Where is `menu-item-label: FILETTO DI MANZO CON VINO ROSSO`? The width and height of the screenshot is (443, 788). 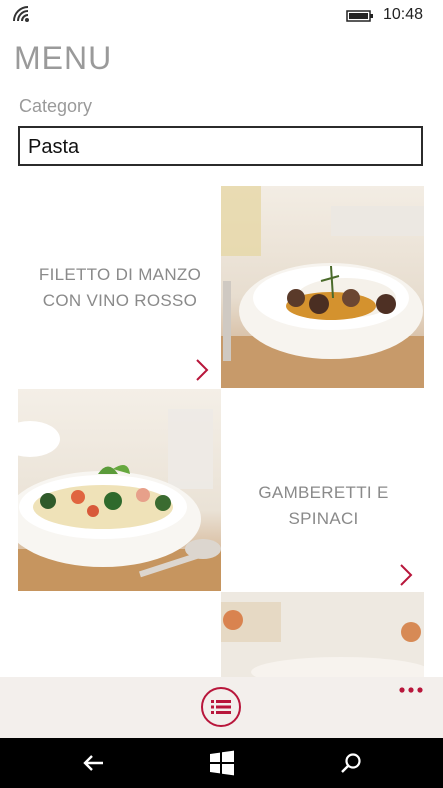 menu-item-label: FILETTO DI MANZO CON VINO ROSSO is located at coordinates (120, 288).